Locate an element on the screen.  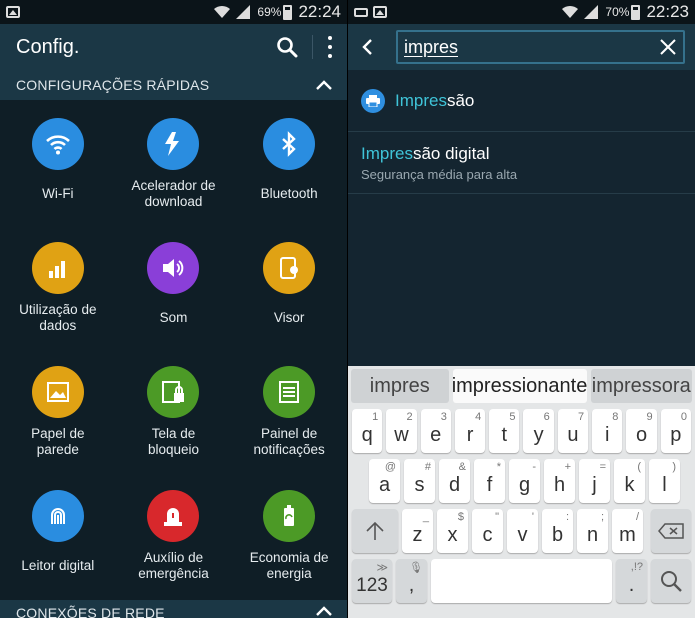
key-q: 1q is located at coordinates (367, 431).